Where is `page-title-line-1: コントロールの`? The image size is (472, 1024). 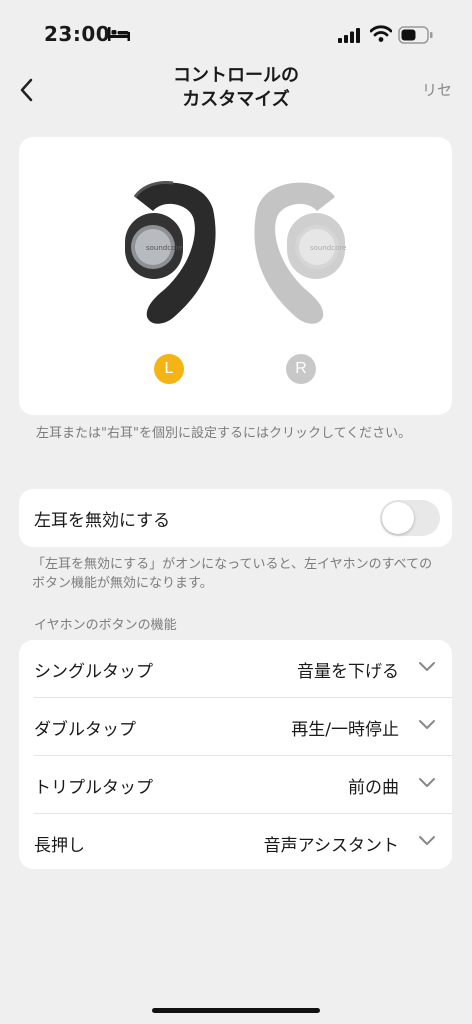 page-title-line-1: コントロールの is located at coordinates (236, 75).